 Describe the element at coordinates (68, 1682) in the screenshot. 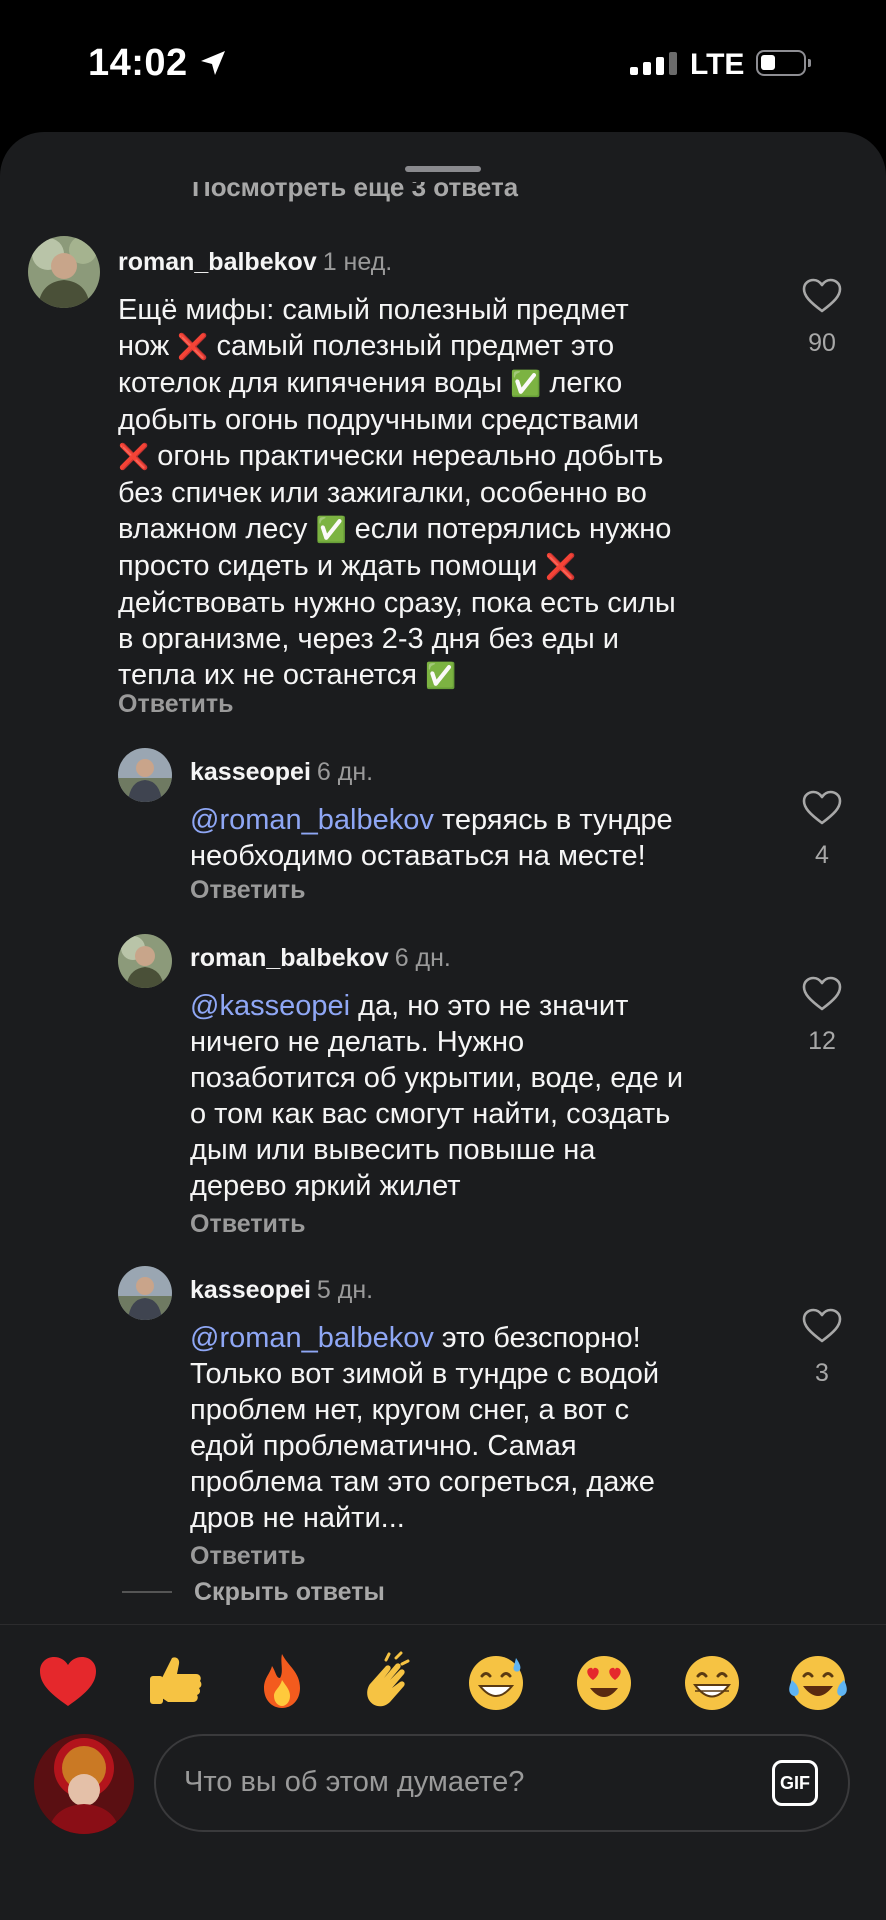

I see `heart-emoji-button` at that location.